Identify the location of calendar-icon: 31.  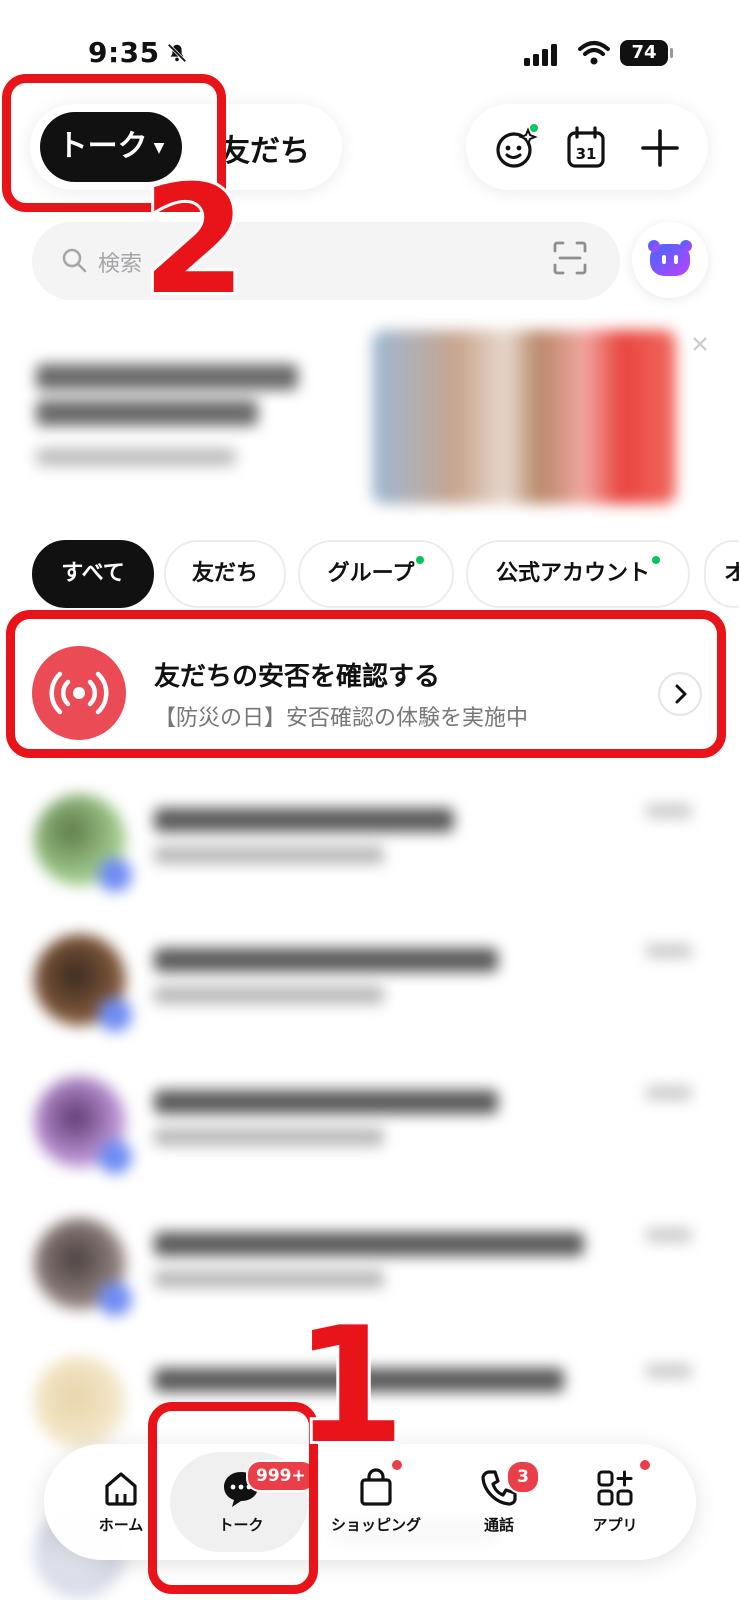
(586, 148).